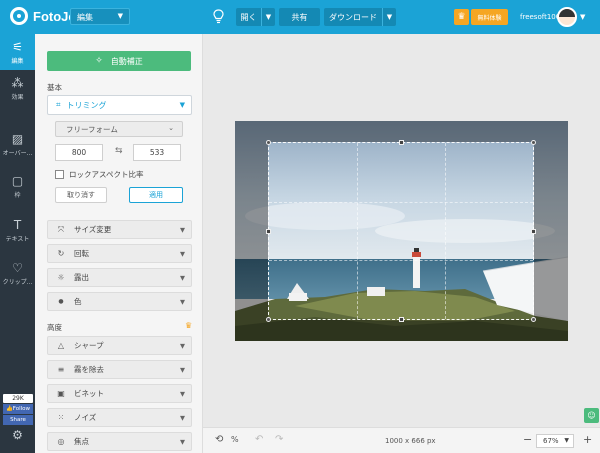 Image resolution: width=600 pixels, height=453 pixels. I want to click on noise-icon: ⁙, so click(61, 417).